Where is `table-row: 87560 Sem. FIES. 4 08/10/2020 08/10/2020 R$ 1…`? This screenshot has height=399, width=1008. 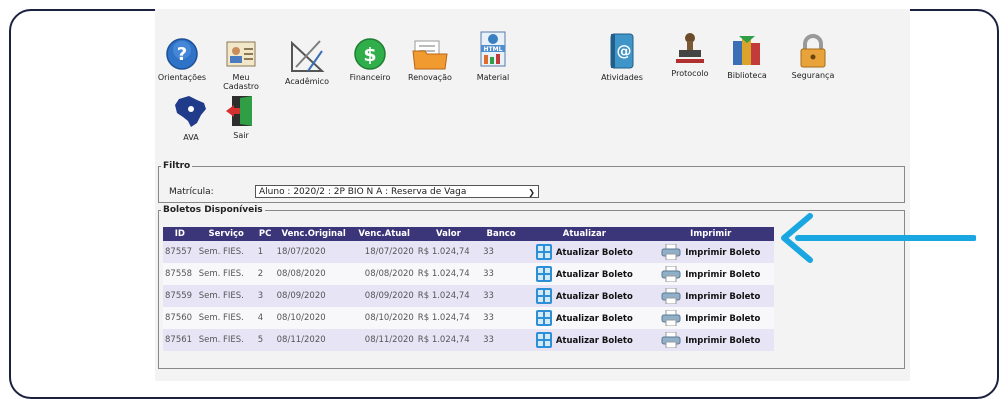 table-row: 87560 Sem. FIES. 4 08/10/2020 08/10/2020 R$ 1… is located at coordinates (468, 318).